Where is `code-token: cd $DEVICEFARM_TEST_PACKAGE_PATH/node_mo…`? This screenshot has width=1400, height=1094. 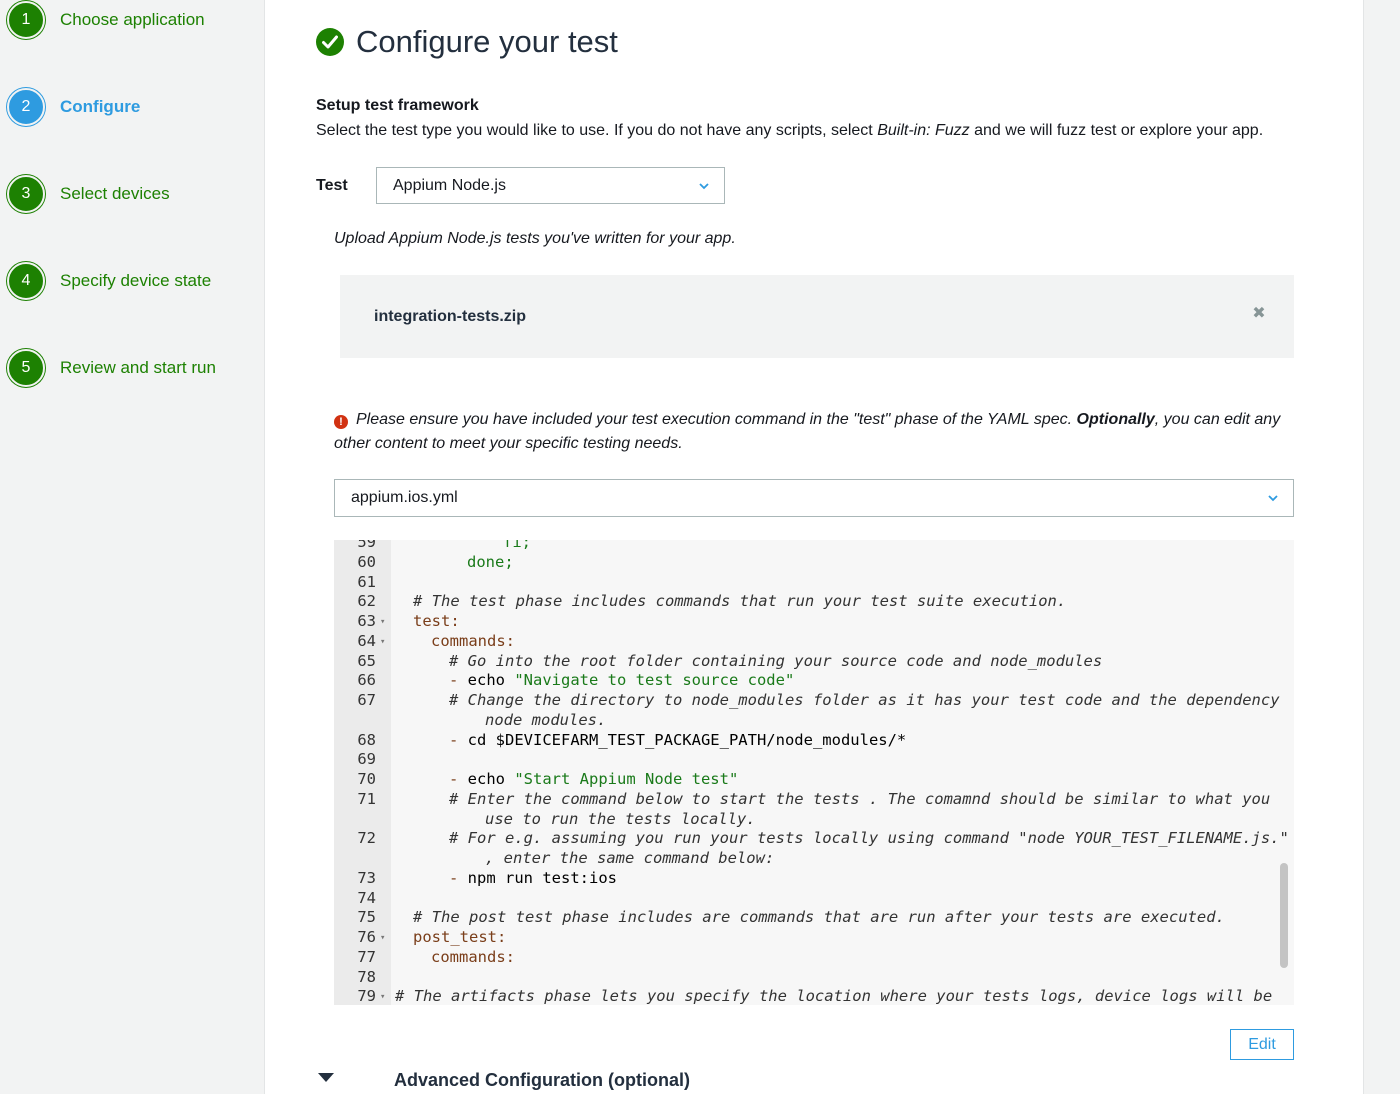 code-token: cd $DEVICEFARM_TEST_PACKAGE_PATH/node_mo… is located at coordinates (687, 739).